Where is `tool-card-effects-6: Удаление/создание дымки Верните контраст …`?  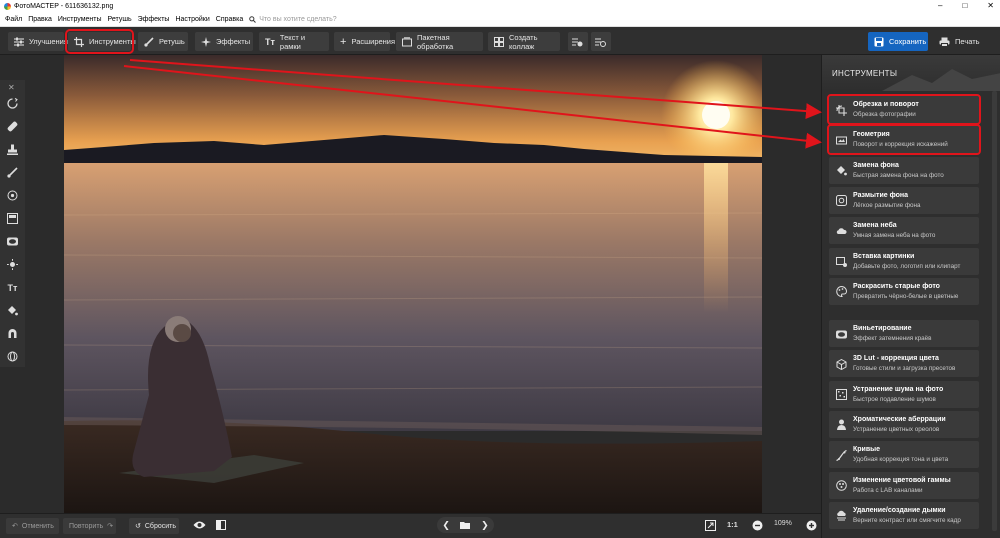
tool-card-effects-6: Удаление/создание дымки Верните контраст … is located at coordinates (904, 515).